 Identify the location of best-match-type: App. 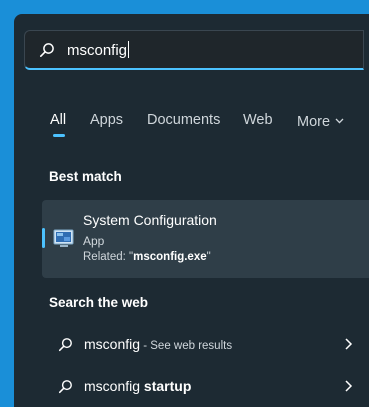
(94, 241).